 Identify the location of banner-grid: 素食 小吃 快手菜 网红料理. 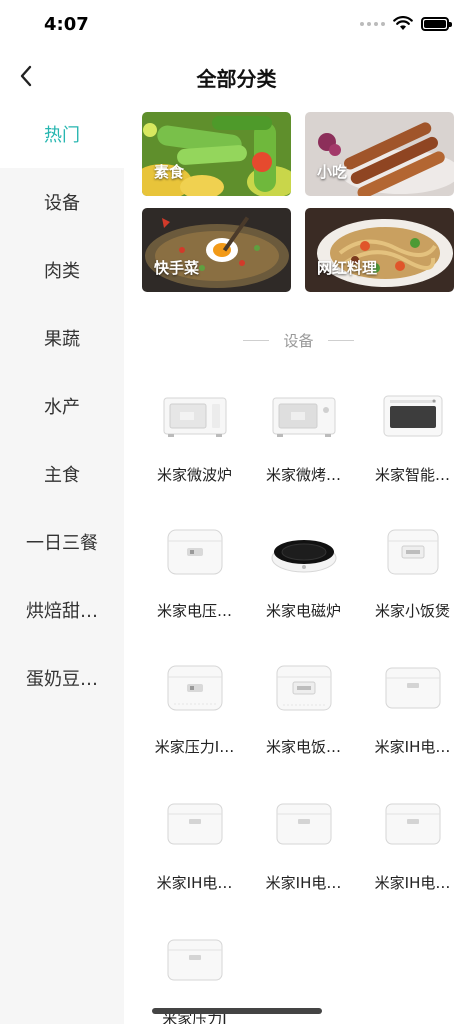
(298, 202).